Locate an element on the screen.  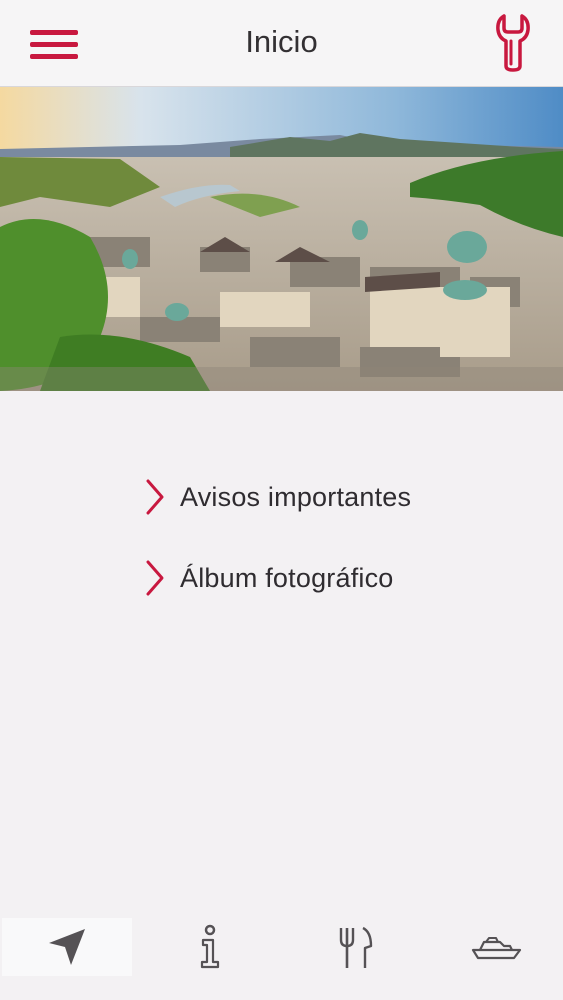
tab-navigation is located at coordinates (67, 947).